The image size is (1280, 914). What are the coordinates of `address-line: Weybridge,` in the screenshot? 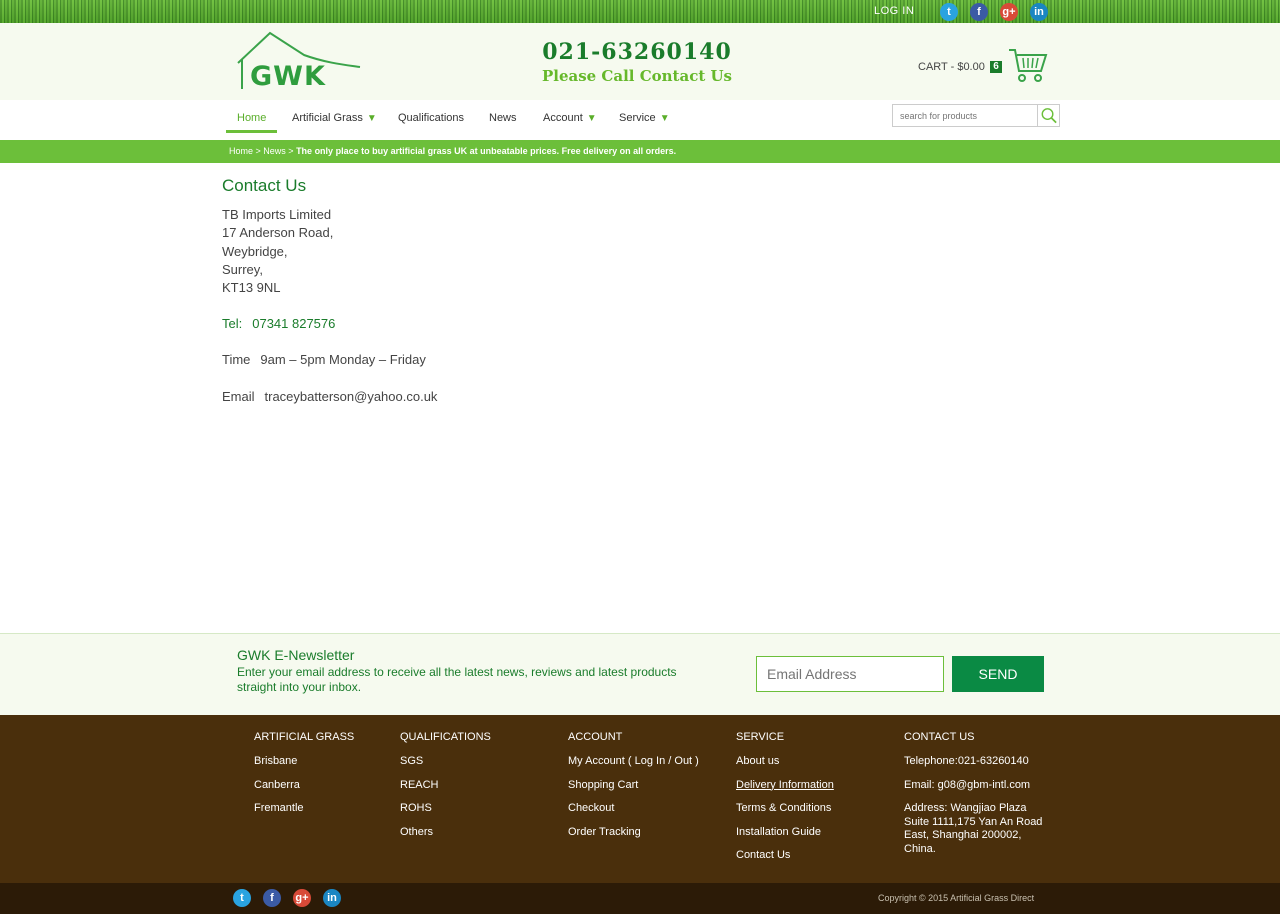 It's located at (255, 251).